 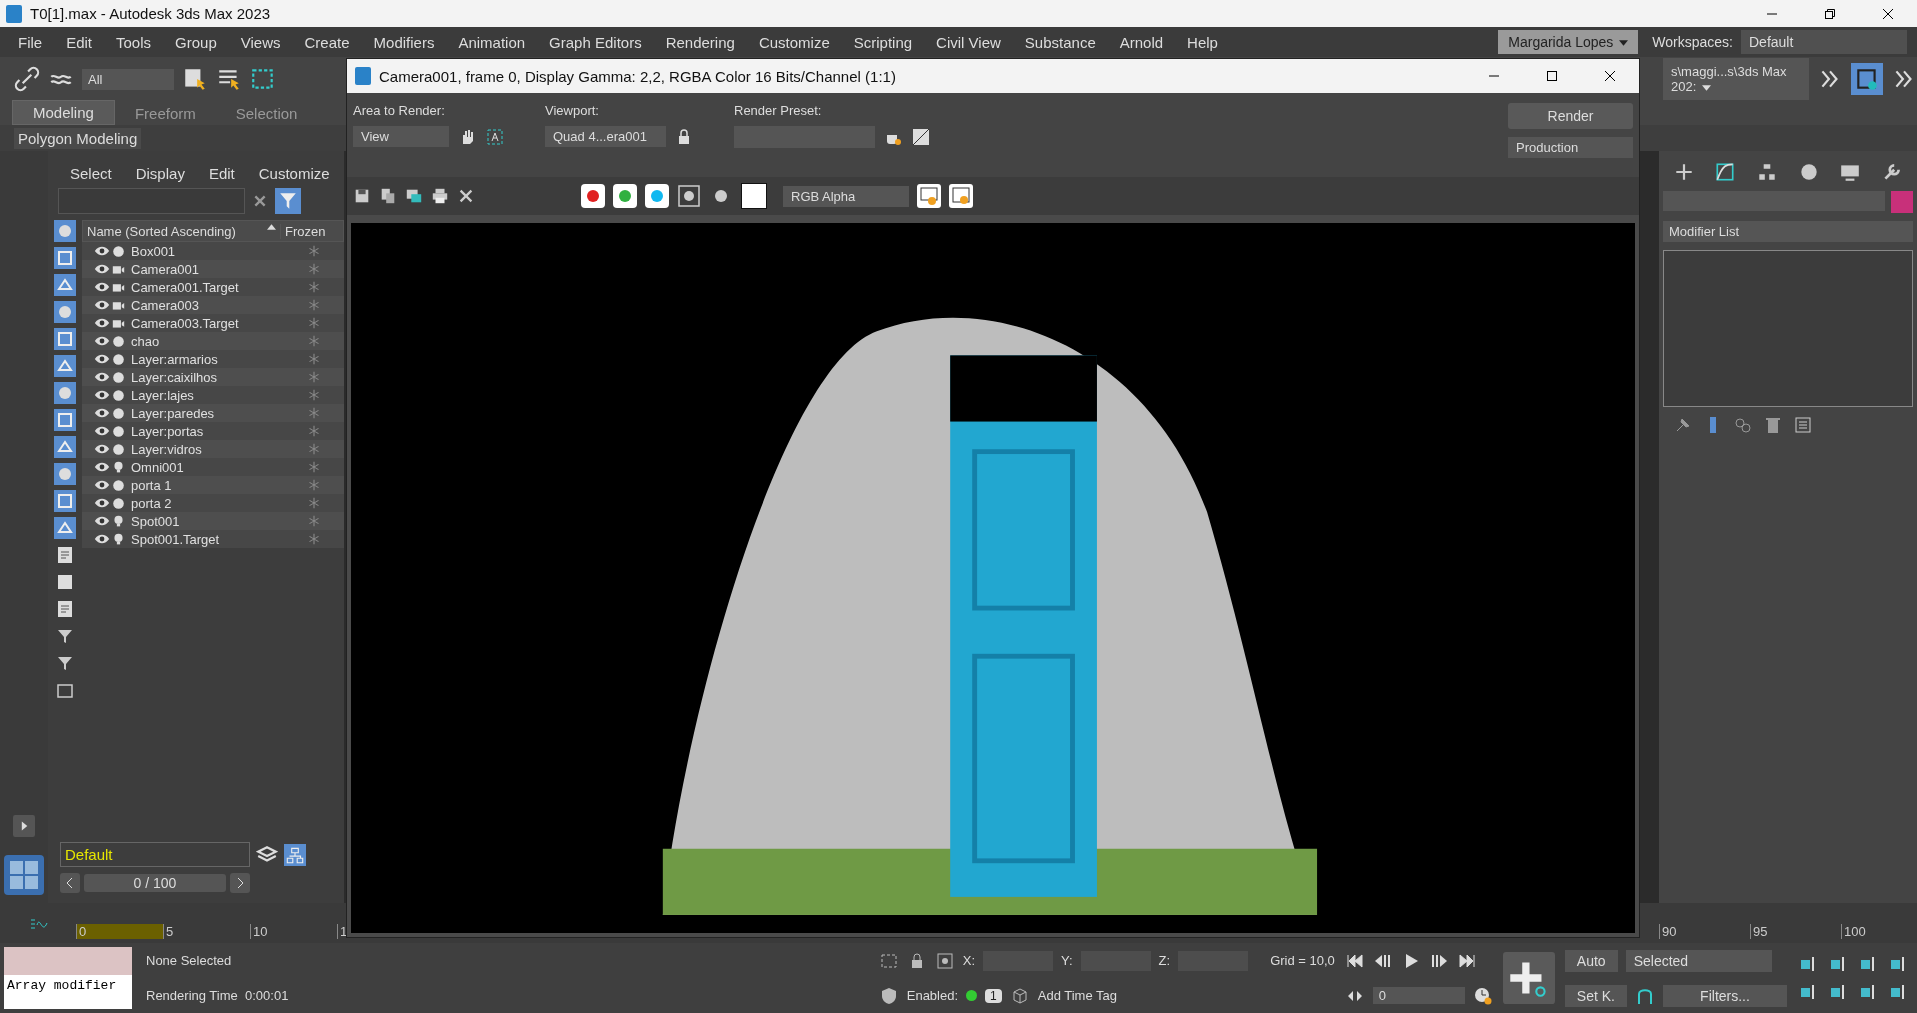 I want to click on explorer-menu-item: Customize, so click(x=294, y=173).